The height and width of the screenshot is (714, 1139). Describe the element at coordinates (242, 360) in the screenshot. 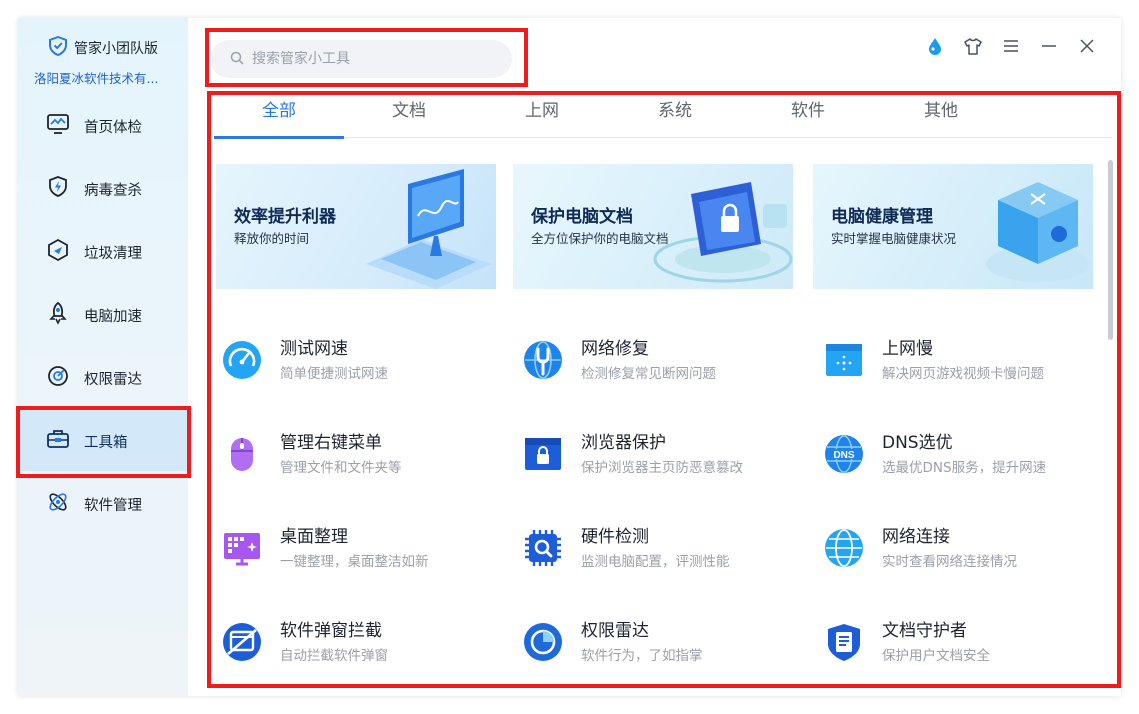

I see `speedometer-icon` at that location.